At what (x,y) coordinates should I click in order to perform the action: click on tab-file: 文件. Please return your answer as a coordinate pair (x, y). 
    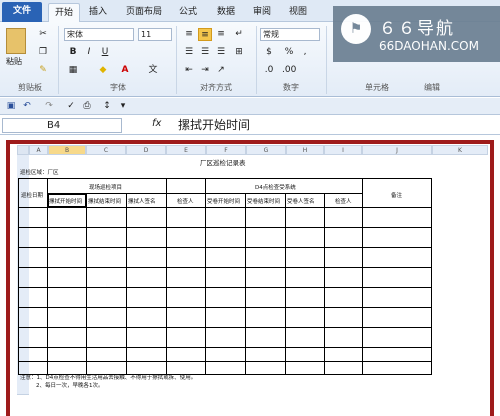
    Looking at the image, I should click on (22, 12).